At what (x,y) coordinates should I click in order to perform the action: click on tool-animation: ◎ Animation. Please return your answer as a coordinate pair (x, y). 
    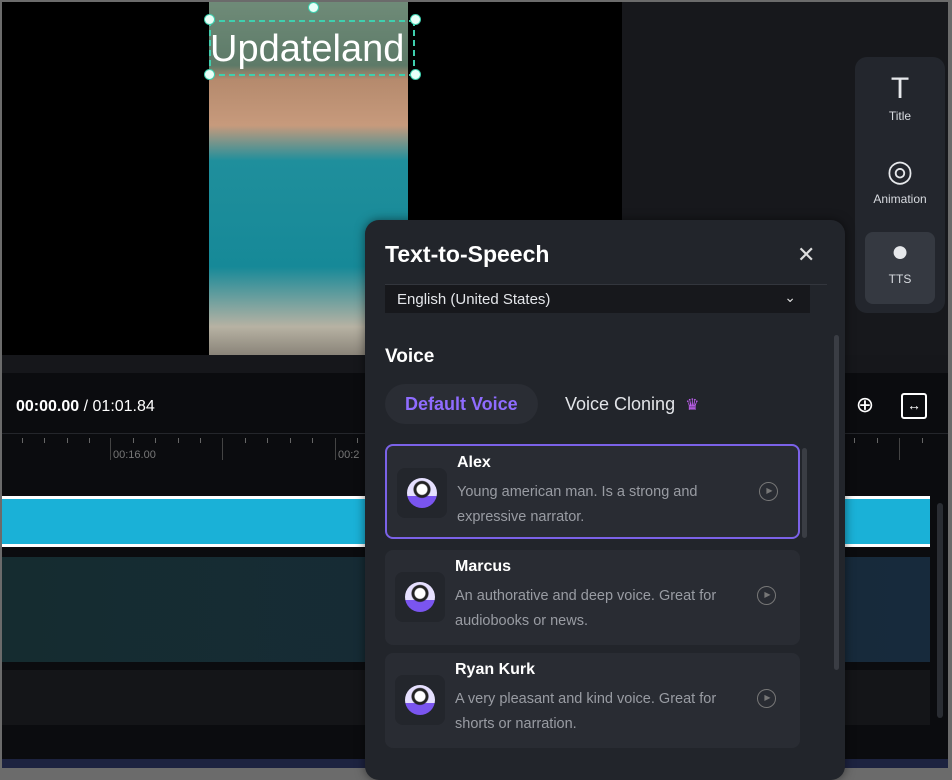
    Looking at the image, I should click on (900, 188).